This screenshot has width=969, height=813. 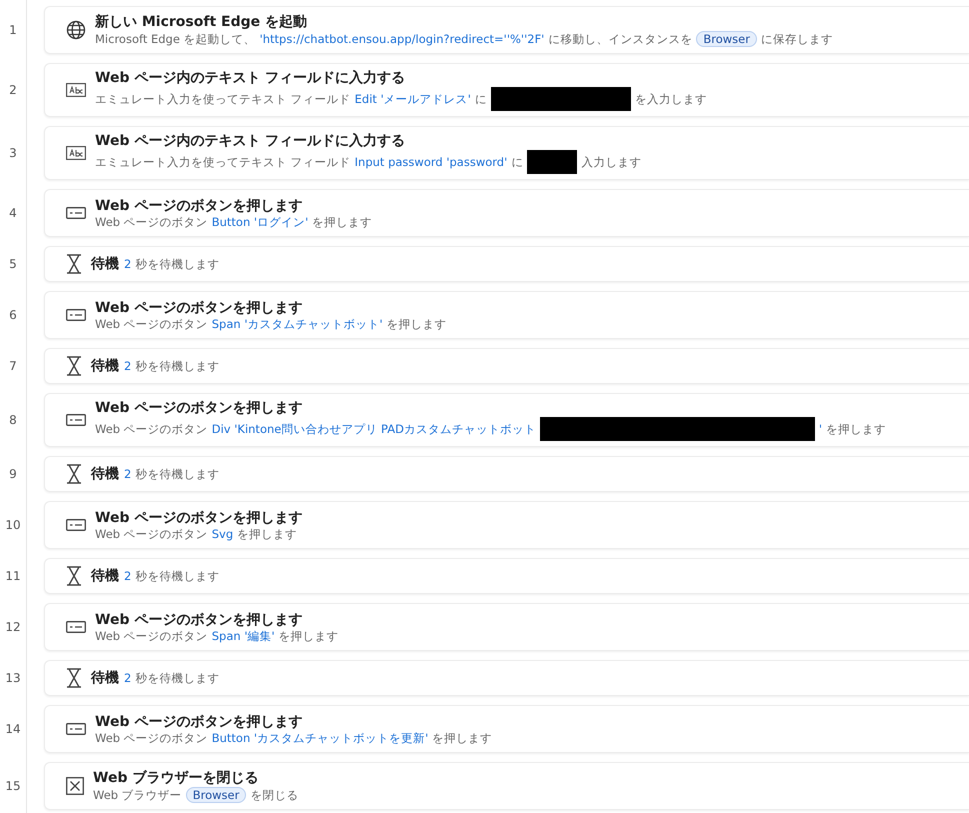 What do you see at coordinates (506, 525) in the screenshot?
I see `action-card: Web ページのボタンを押します Web ページのボタン Svg を押します` at bounding box center [506, 525].